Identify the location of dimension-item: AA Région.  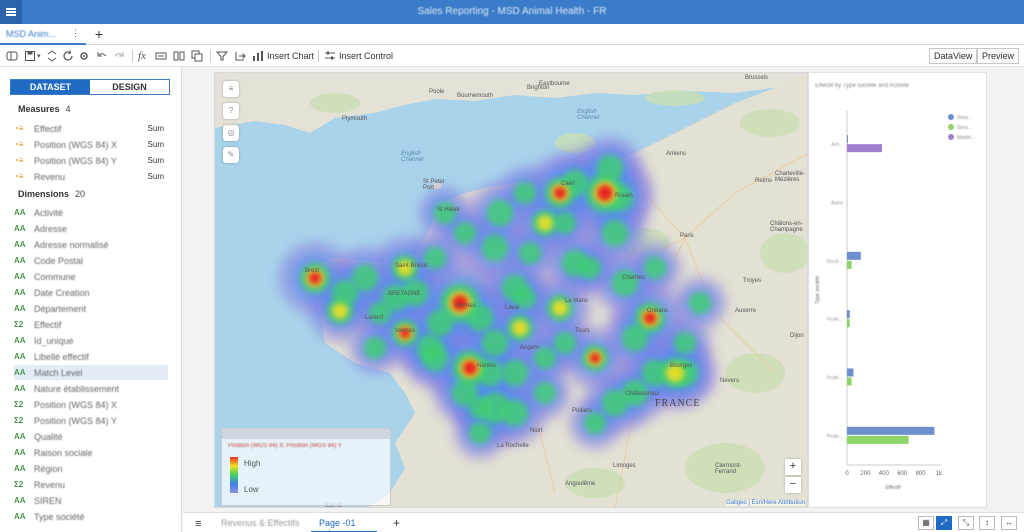
(91, 468).